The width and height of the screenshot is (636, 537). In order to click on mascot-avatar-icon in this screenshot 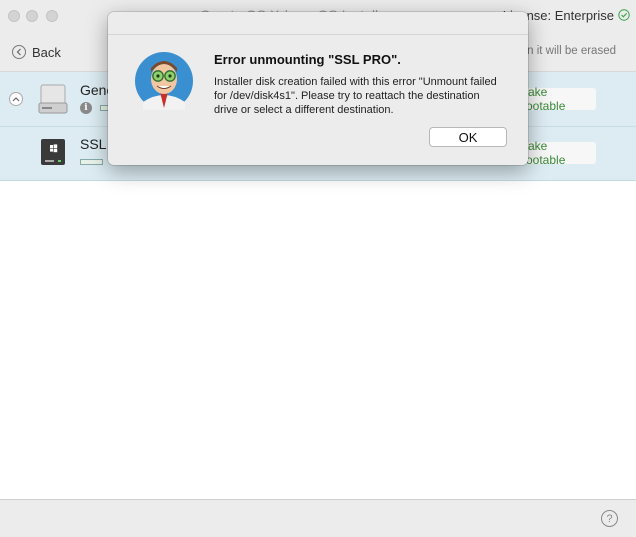, I will do `click(164, 81)`.